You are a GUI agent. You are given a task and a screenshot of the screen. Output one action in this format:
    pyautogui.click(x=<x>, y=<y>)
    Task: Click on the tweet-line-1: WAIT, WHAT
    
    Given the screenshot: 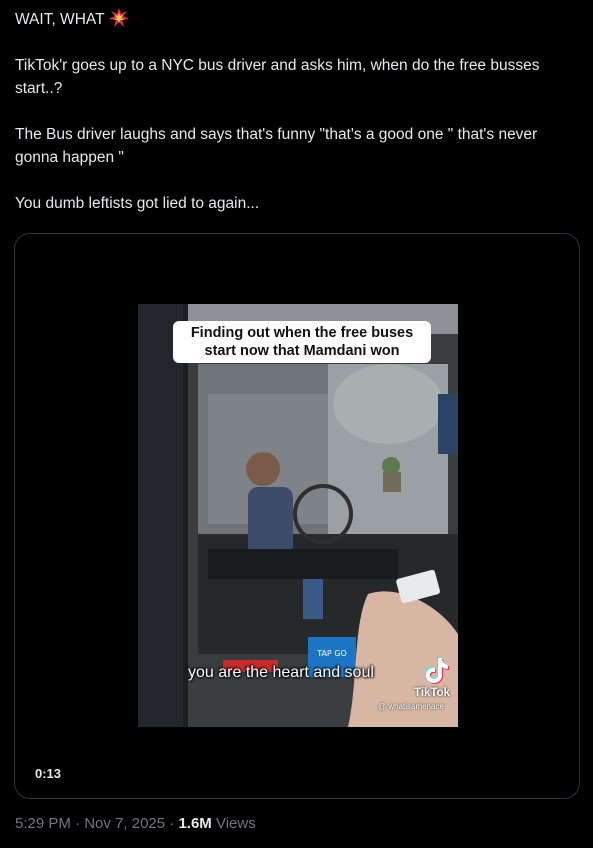 What is the action you would take?
    pyautogui.click(x=295, y=19)
    